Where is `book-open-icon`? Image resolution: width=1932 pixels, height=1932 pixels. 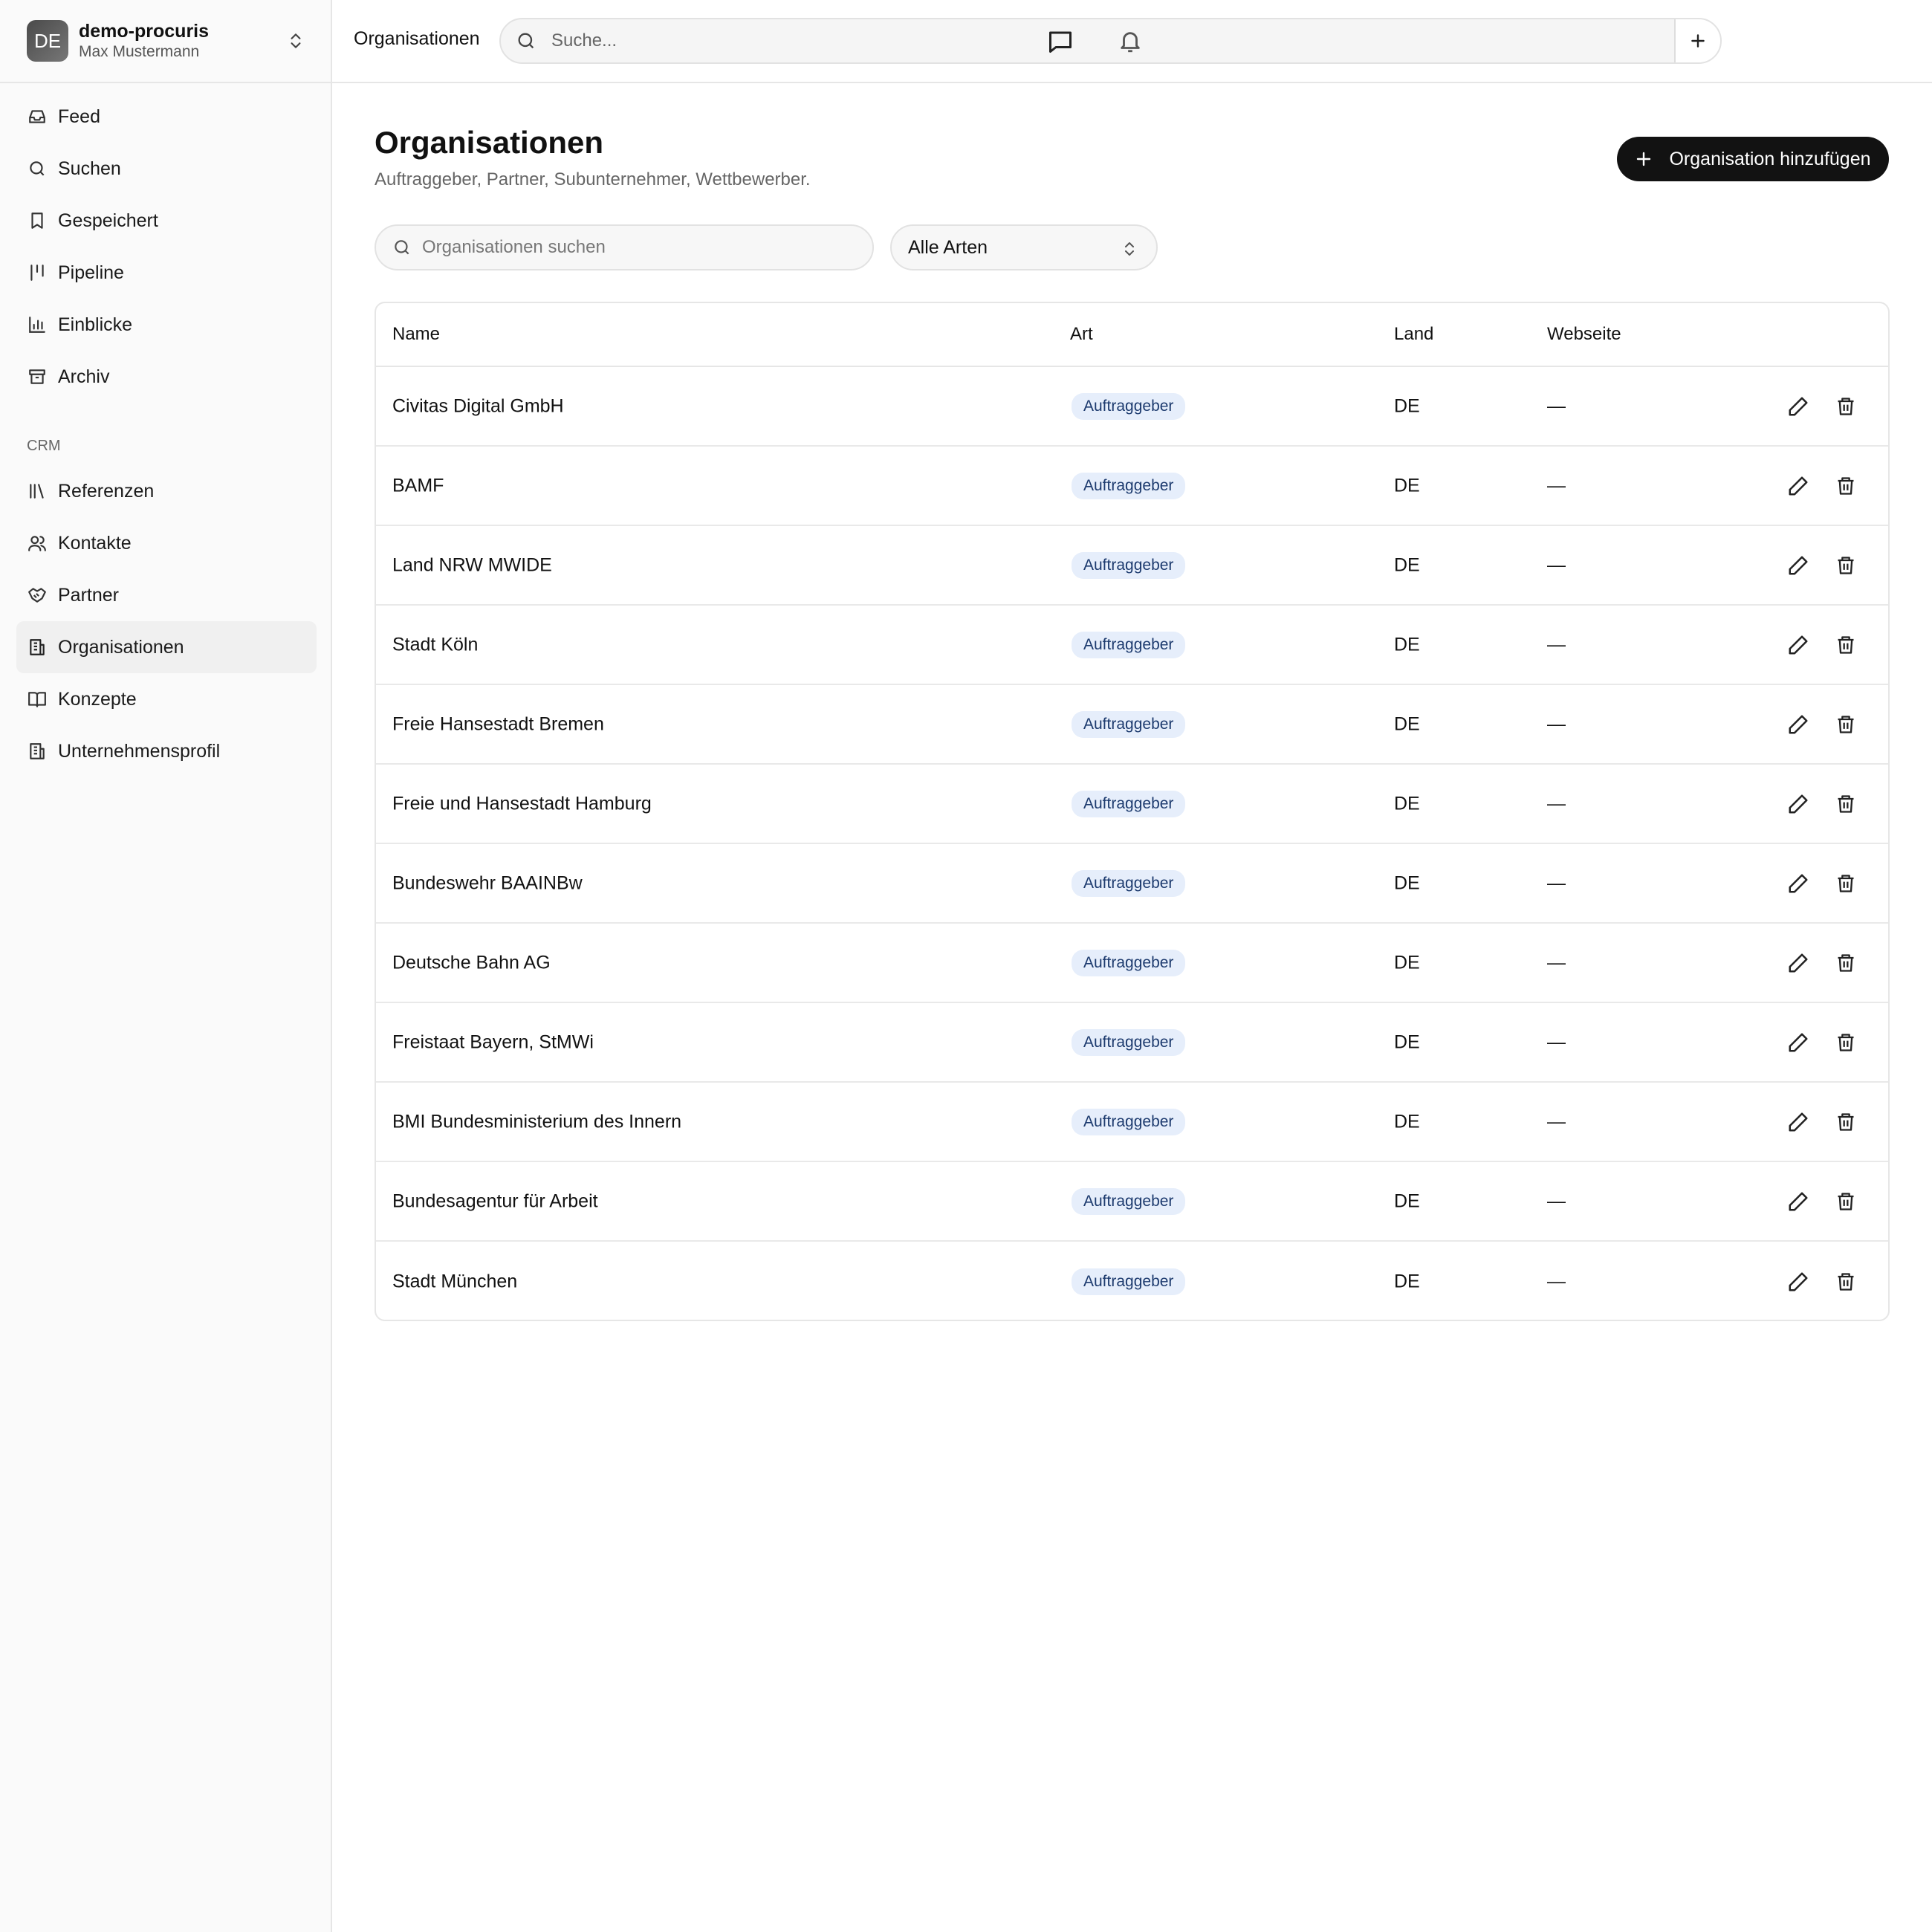 book-open-icon is located at coordinates (37, 699).